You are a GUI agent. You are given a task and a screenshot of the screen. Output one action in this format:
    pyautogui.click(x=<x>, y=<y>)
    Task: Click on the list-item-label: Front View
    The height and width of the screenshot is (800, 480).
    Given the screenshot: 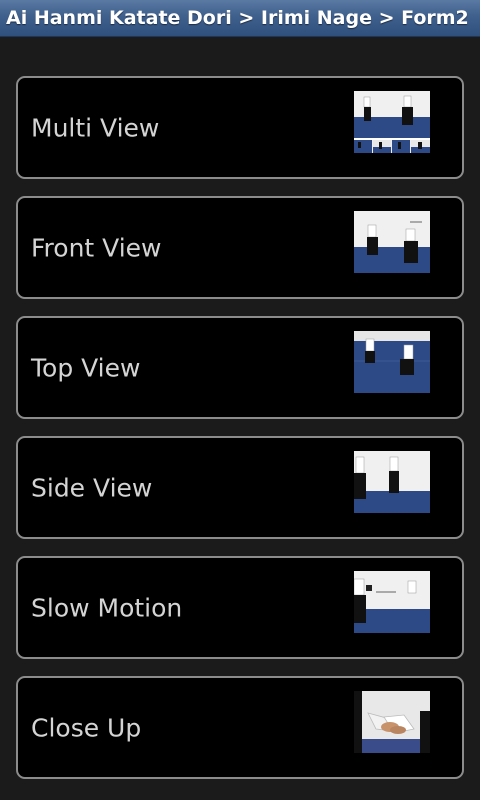 What is the action you would take?
    pyautogui.click(x=96, y=247)
    